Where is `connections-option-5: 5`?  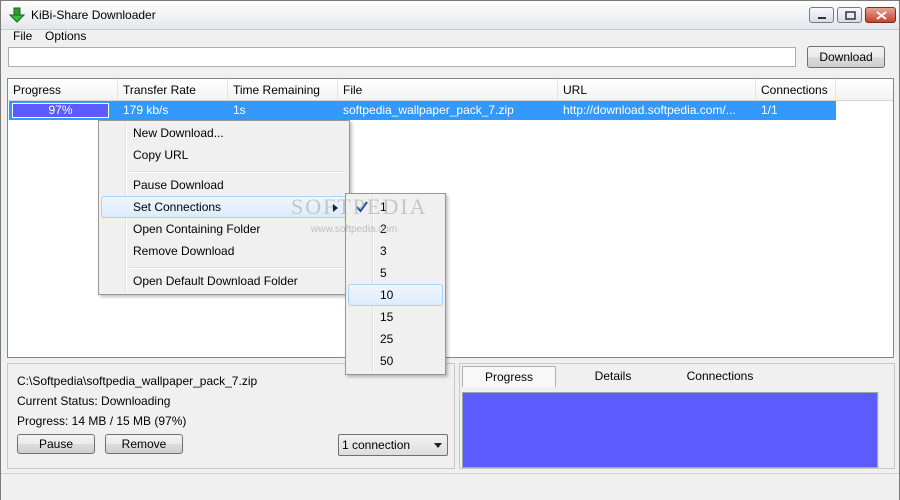
connections-option-5: 5 is located at coordinates (395, 273).